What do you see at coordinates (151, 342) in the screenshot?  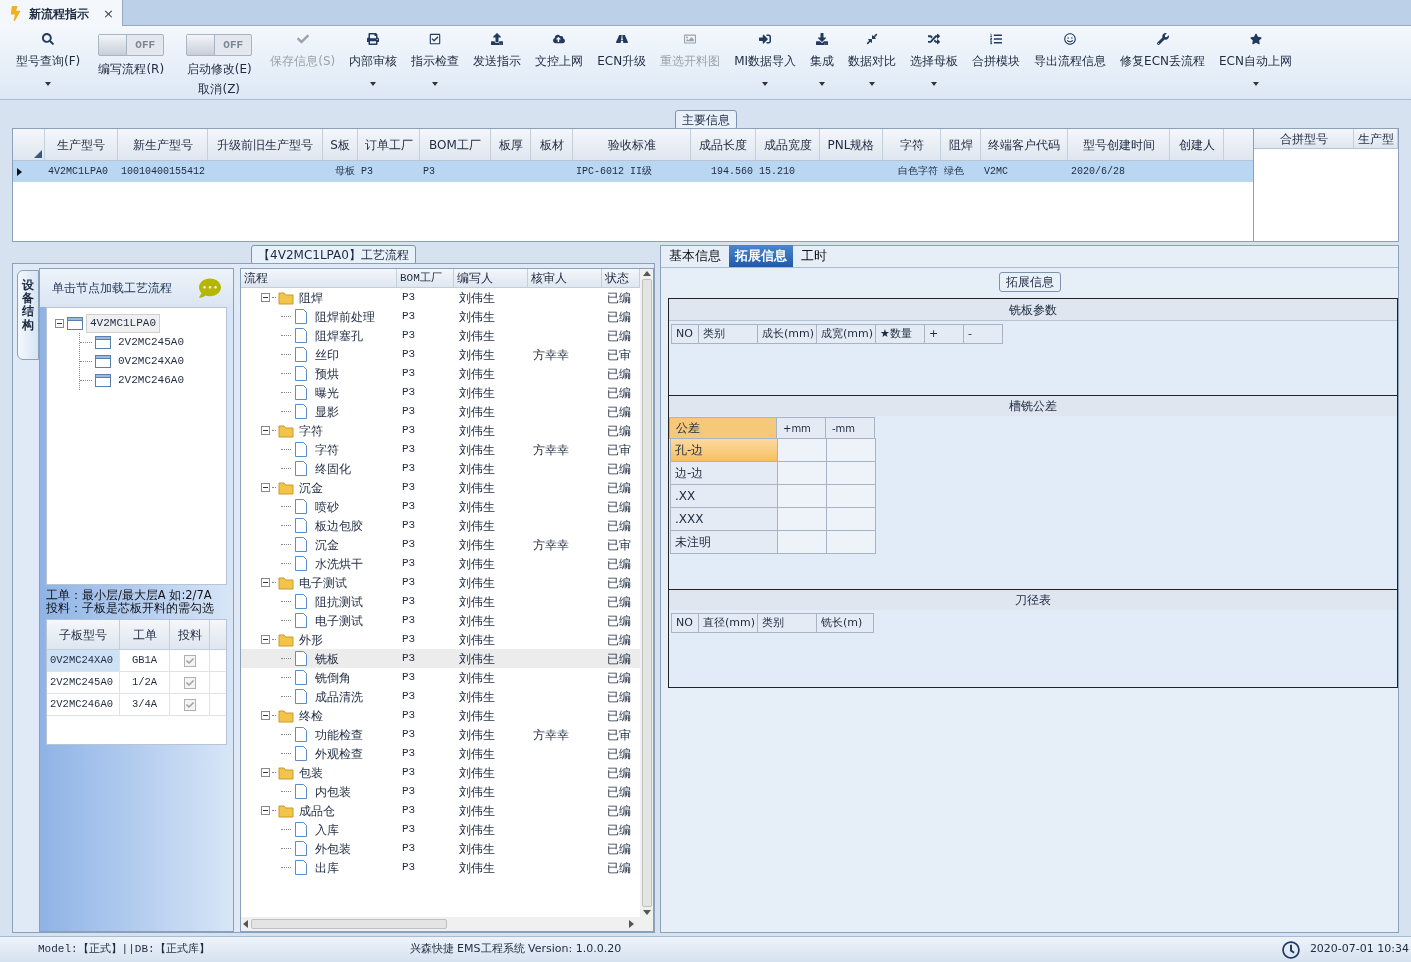 I see `tree-node: 2V2MC245A0` at bounding box center [151, 342].